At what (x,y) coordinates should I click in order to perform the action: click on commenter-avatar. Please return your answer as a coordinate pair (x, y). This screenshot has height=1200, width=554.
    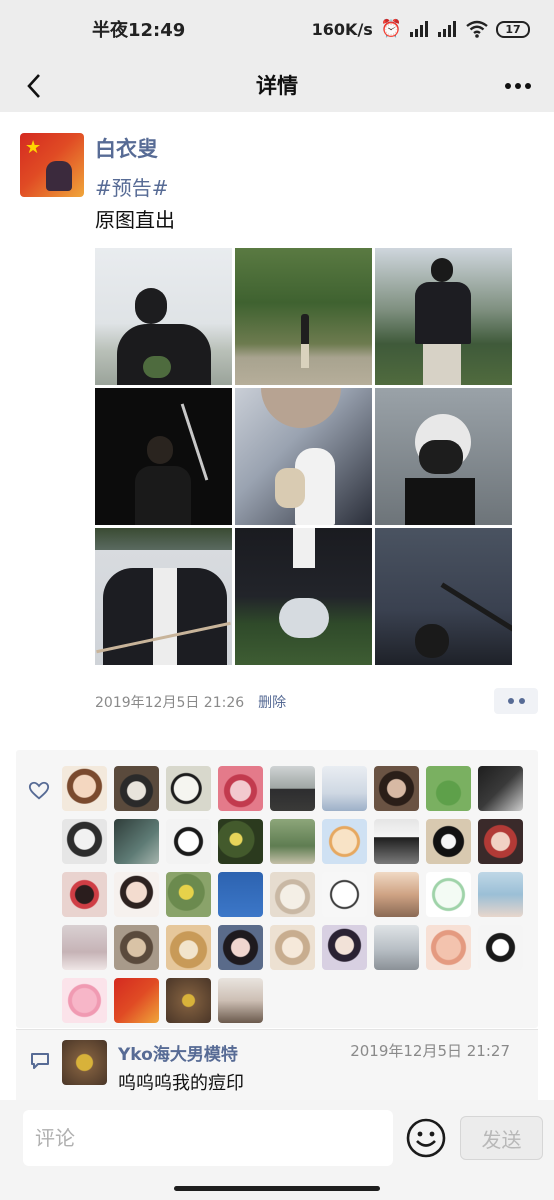
    Looking at the image, I should click on (84, 1062).